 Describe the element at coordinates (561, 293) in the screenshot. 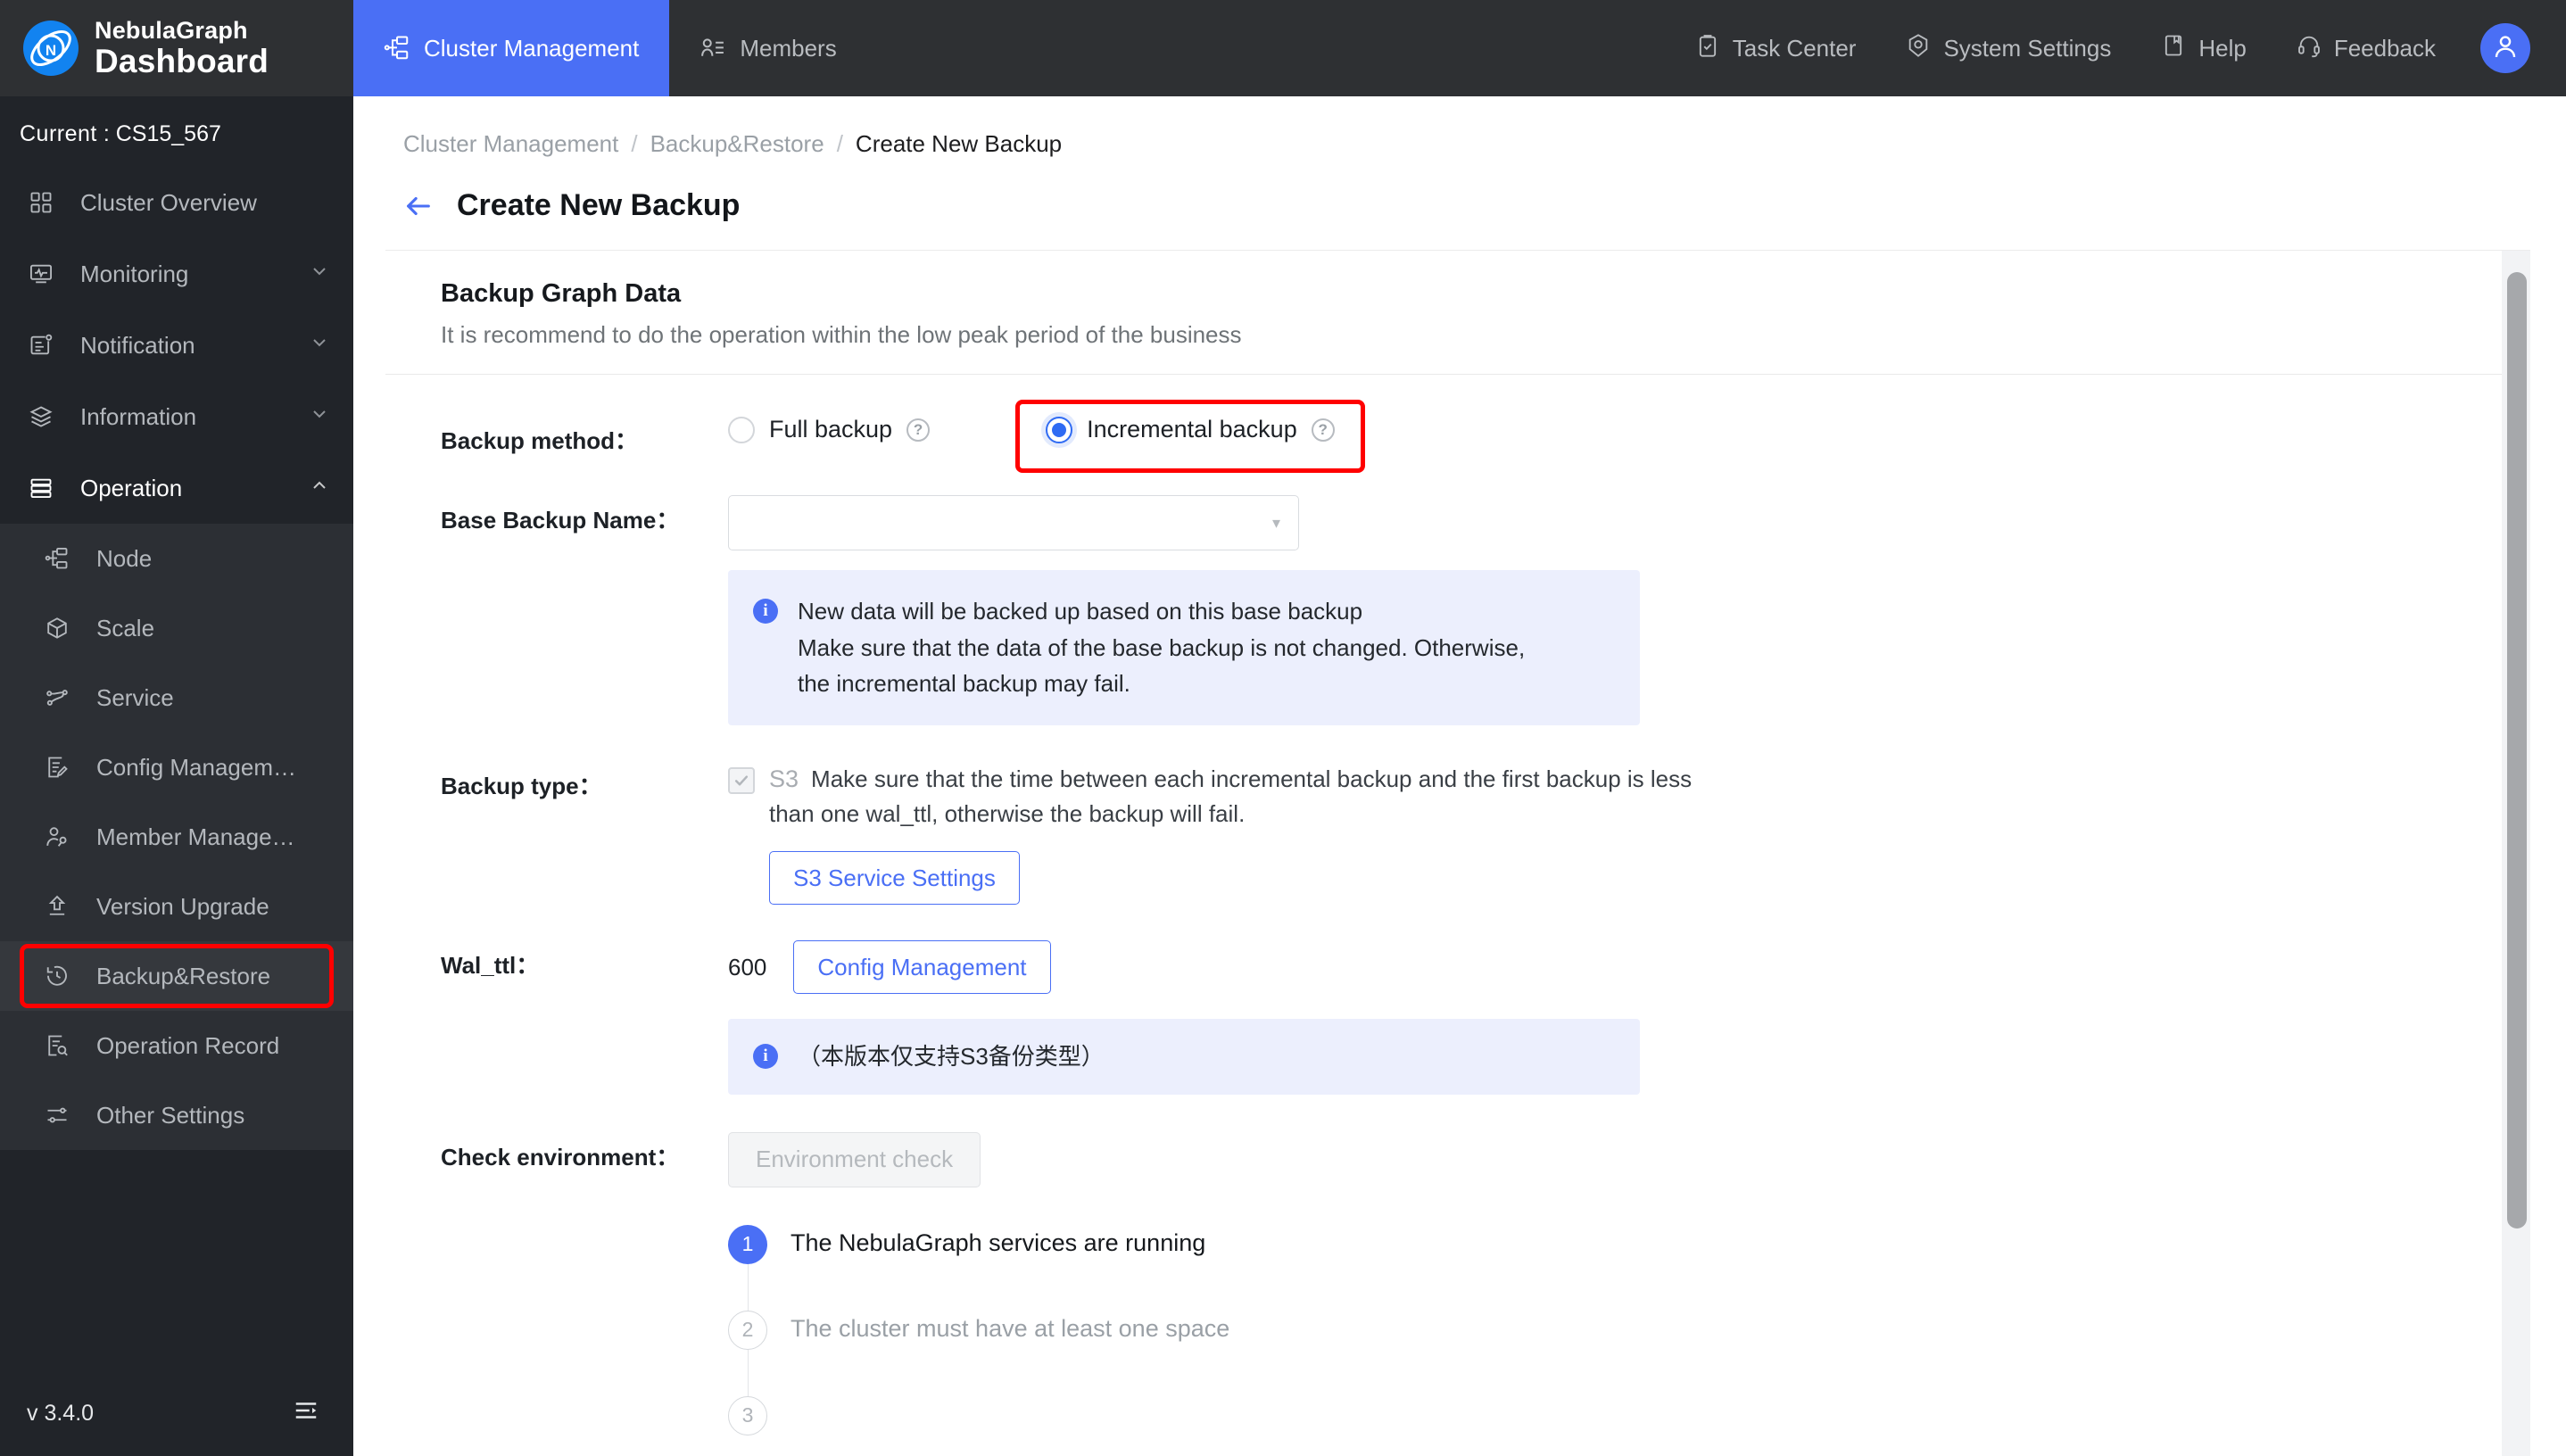

I see `card-heading: Backup Graph Data` at that location.